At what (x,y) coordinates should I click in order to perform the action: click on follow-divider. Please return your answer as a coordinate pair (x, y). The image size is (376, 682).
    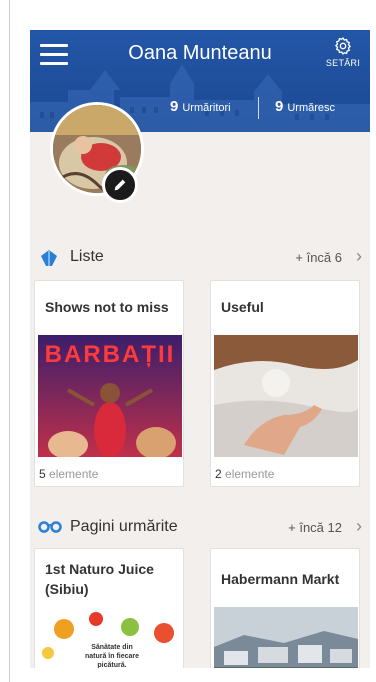
    Looking at the image, I should click on (258, 108).